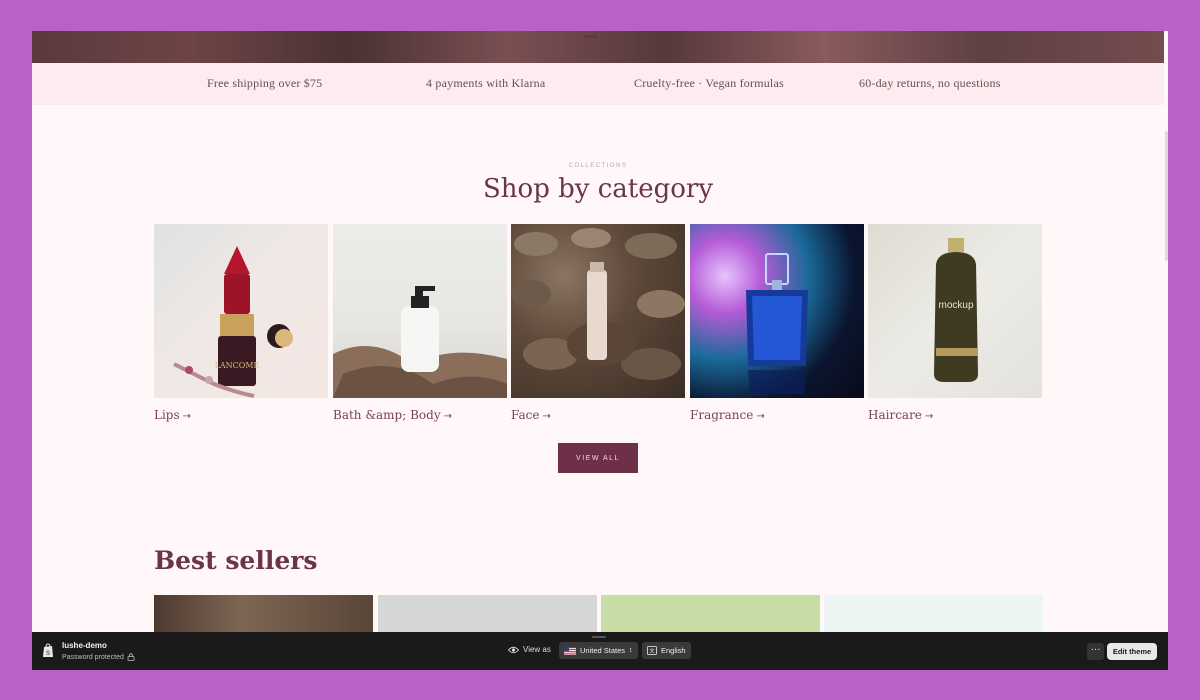 Image resolution: width=1200 pixels, height=700 pixels. What do you see at coordinates (241, 415) in the screenshot?
I see `category-label-lips: Lips →` at bounding box center [241, 415].